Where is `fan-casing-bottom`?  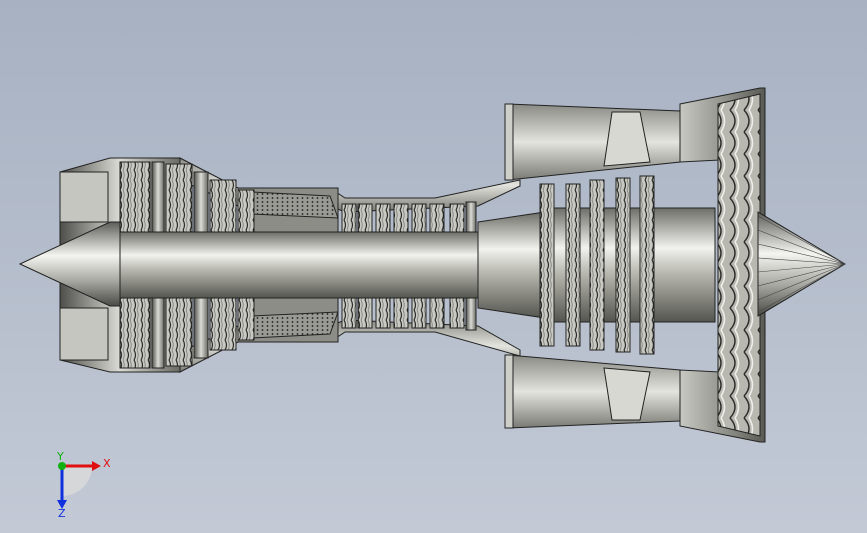
fan-casing-bottom is located at coordinates (592, 391).